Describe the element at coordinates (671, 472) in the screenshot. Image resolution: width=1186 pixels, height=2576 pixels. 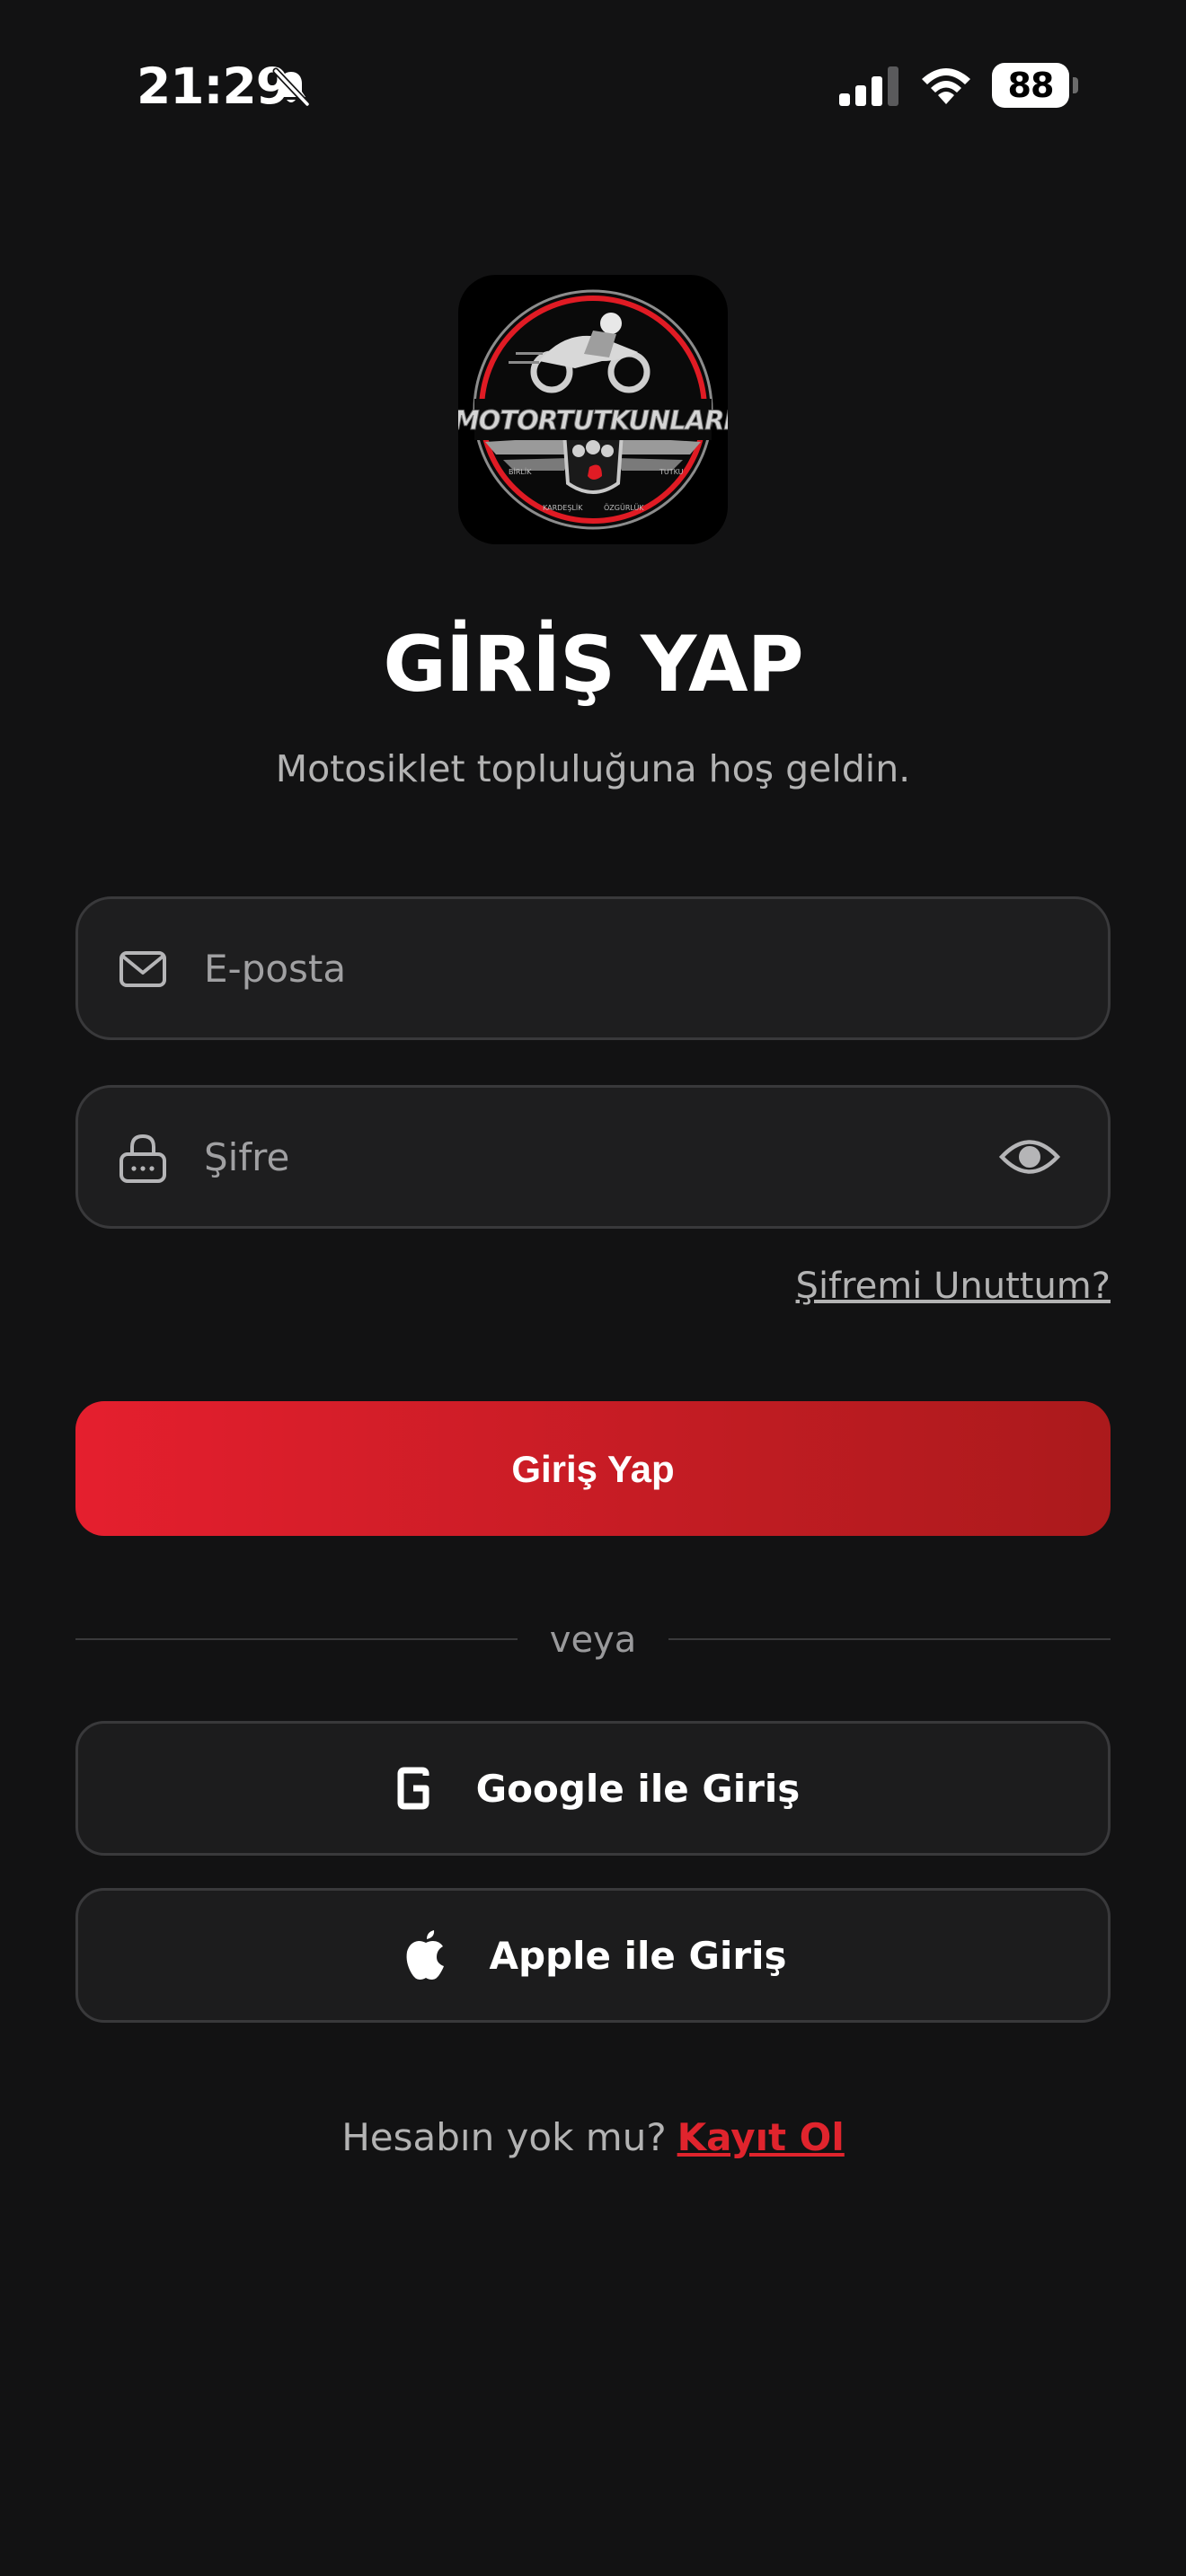
I see `logo-tagline-4: TUTKU` at that location.